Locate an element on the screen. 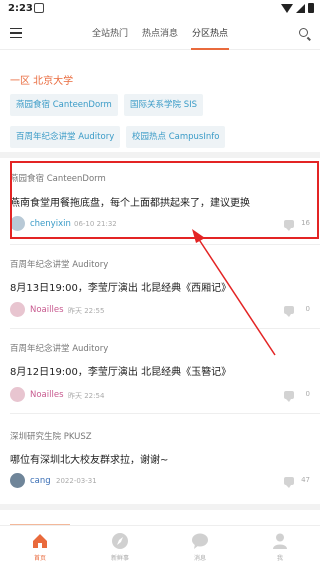  top-nav: 全站热门 热点消息 分区热点 is located at coordinates (160, 34).